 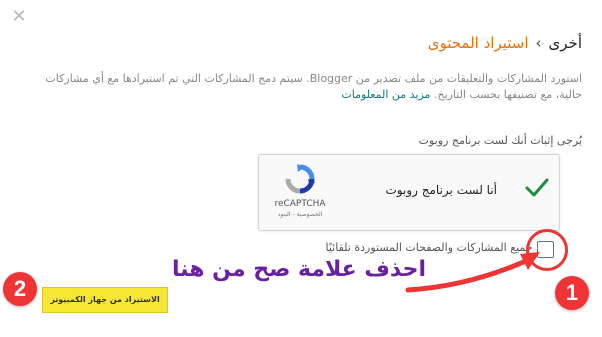 What do you see at coordinates (300, 179) in the screenshot?
I see `recaptcha-logo-icon` at bounding box center [300, 179].